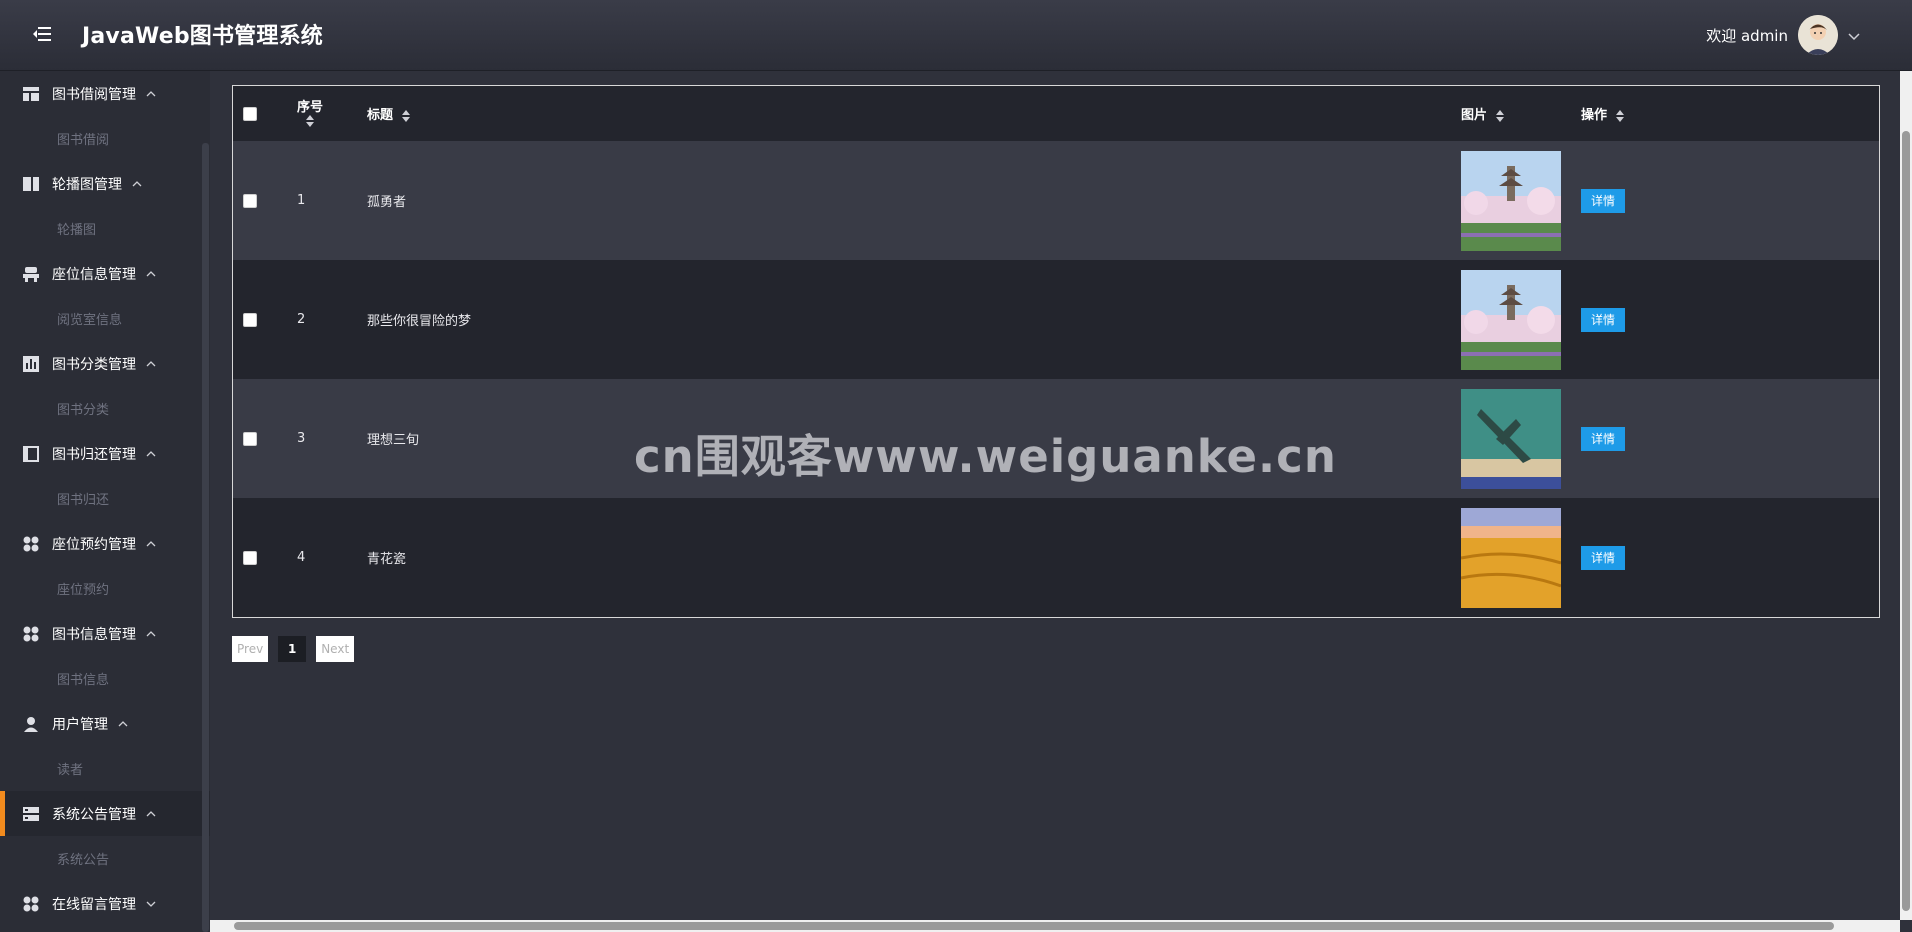 This screenshot has height=932, width=1912. I want to click on bar-chart-icon, so click(31, 364).